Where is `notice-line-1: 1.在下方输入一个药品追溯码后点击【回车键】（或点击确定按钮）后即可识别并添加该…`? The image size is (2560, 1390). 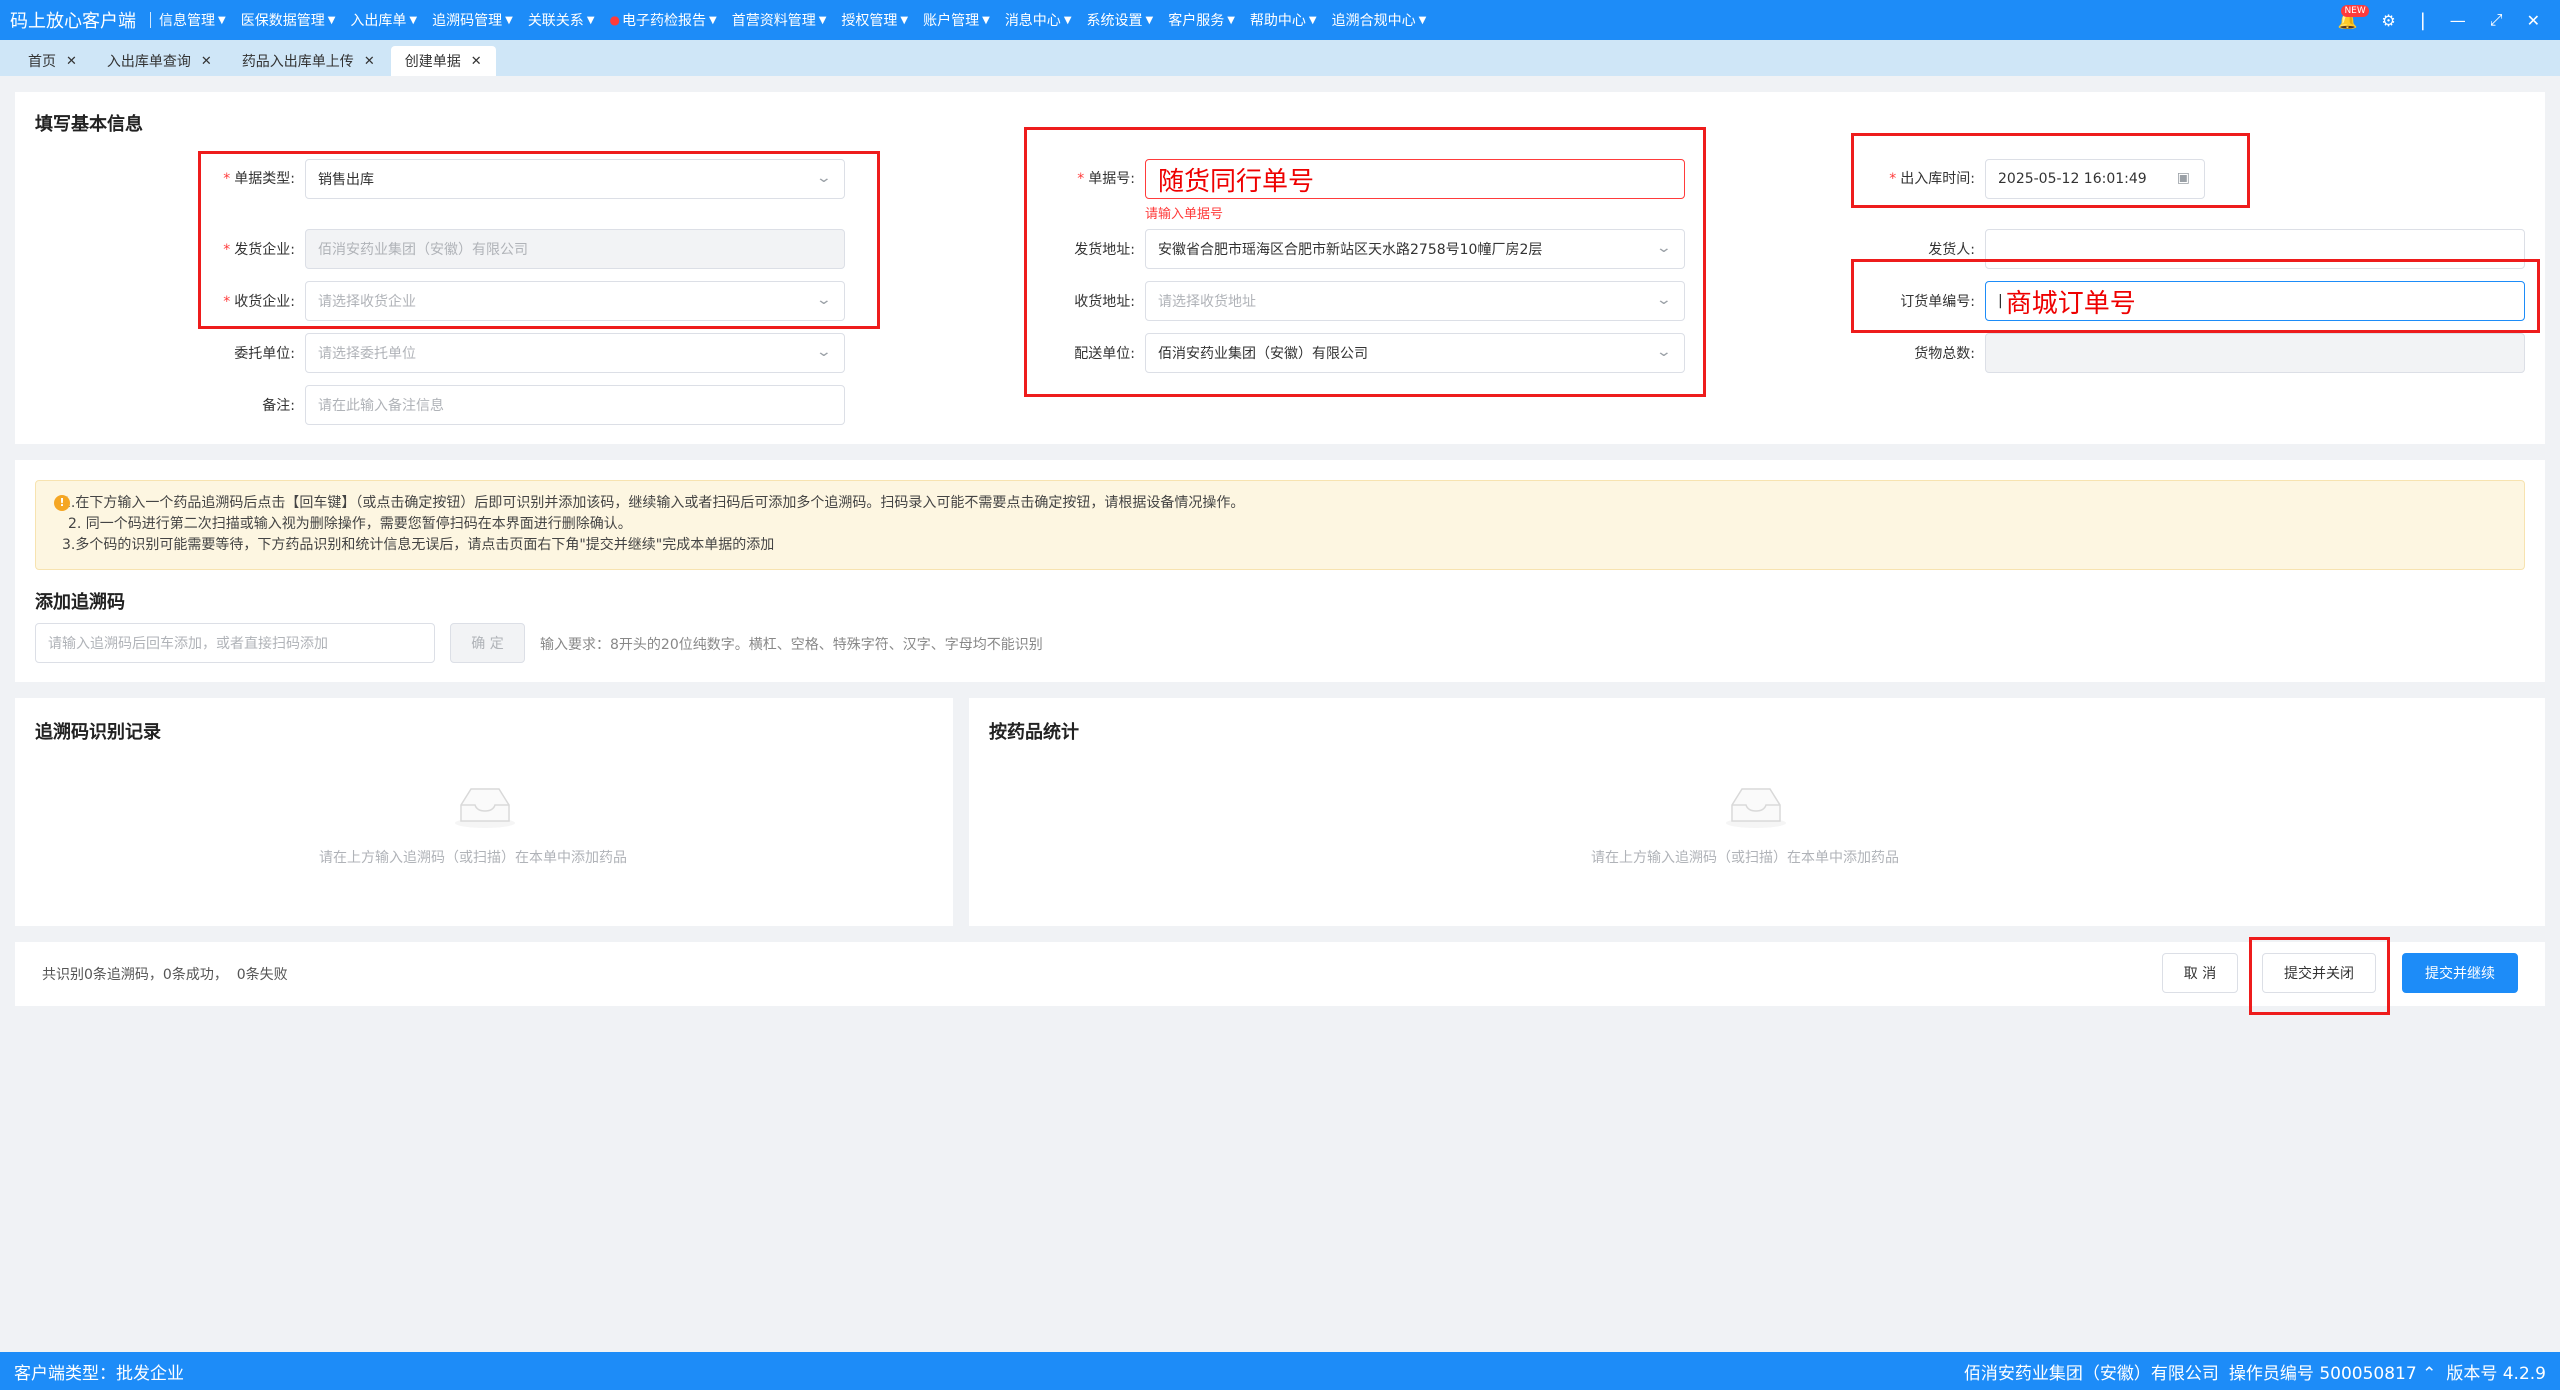 notice-line-1: 1.在下方输入一个药品追溯码后点击【回车键】（或点击确定按钮）后即可识别并添加该… is located at coordinates (653, 503).